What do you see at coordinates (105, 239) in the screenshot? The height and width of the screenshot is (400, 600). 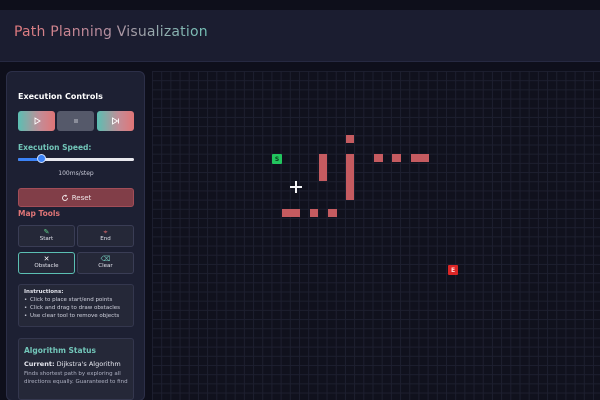 I see `tool-end-label: End` at bounding box center [105, 239].